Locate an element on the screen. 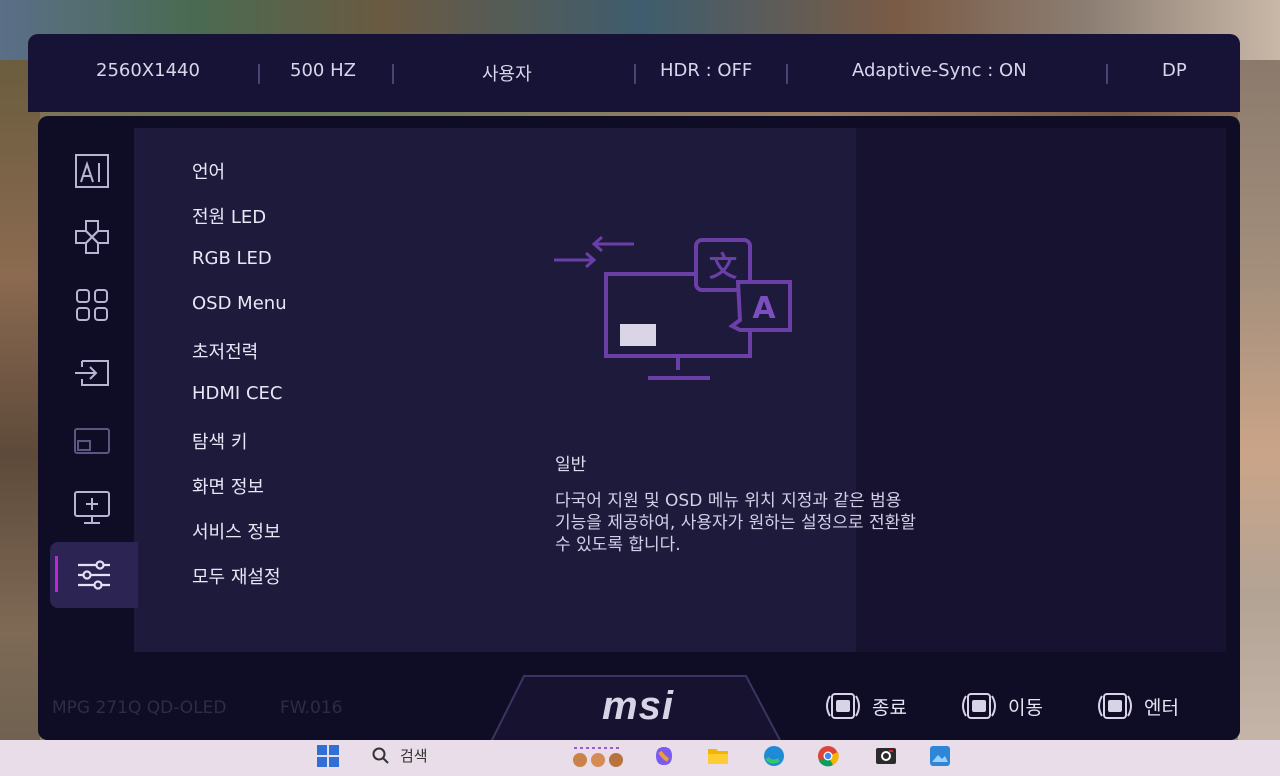 The image size is (1280, 776). search-label: 검색 is located at coordinates (414, 756).